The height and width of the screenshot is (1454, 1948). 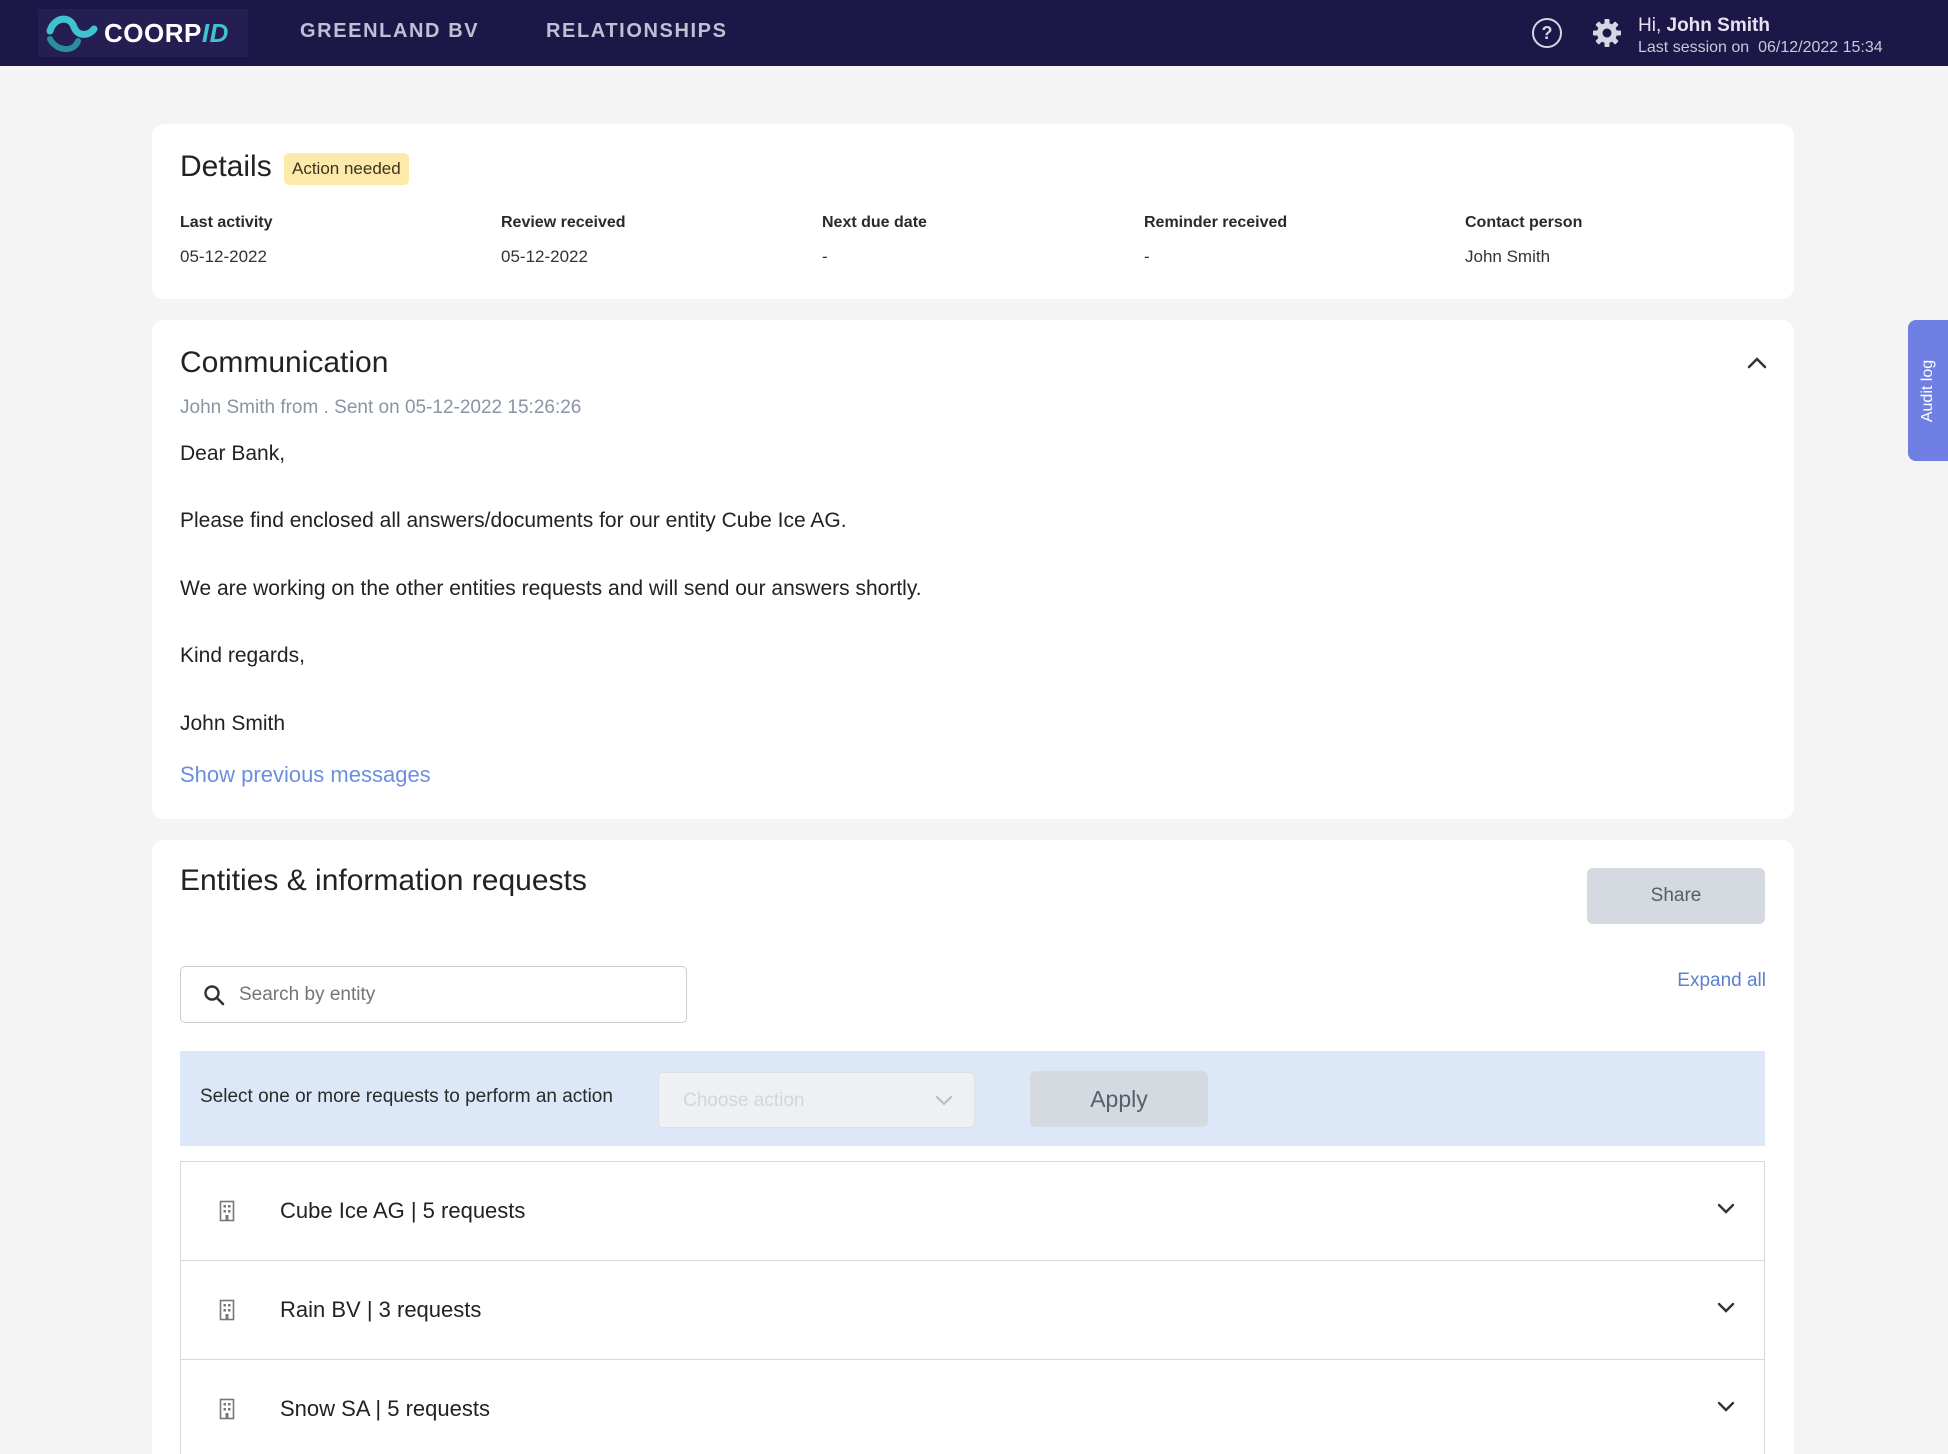 What do you see at coordinates (874, 222) in the screenshot?
I see `detail-label: Next due date` at bounding box center [874, 222].